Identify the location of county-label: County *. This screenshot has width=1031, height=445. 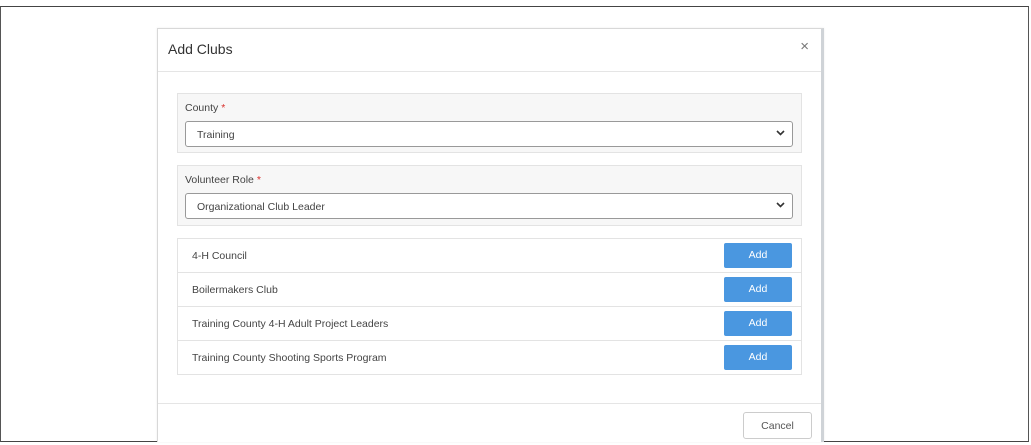
(205, 108).